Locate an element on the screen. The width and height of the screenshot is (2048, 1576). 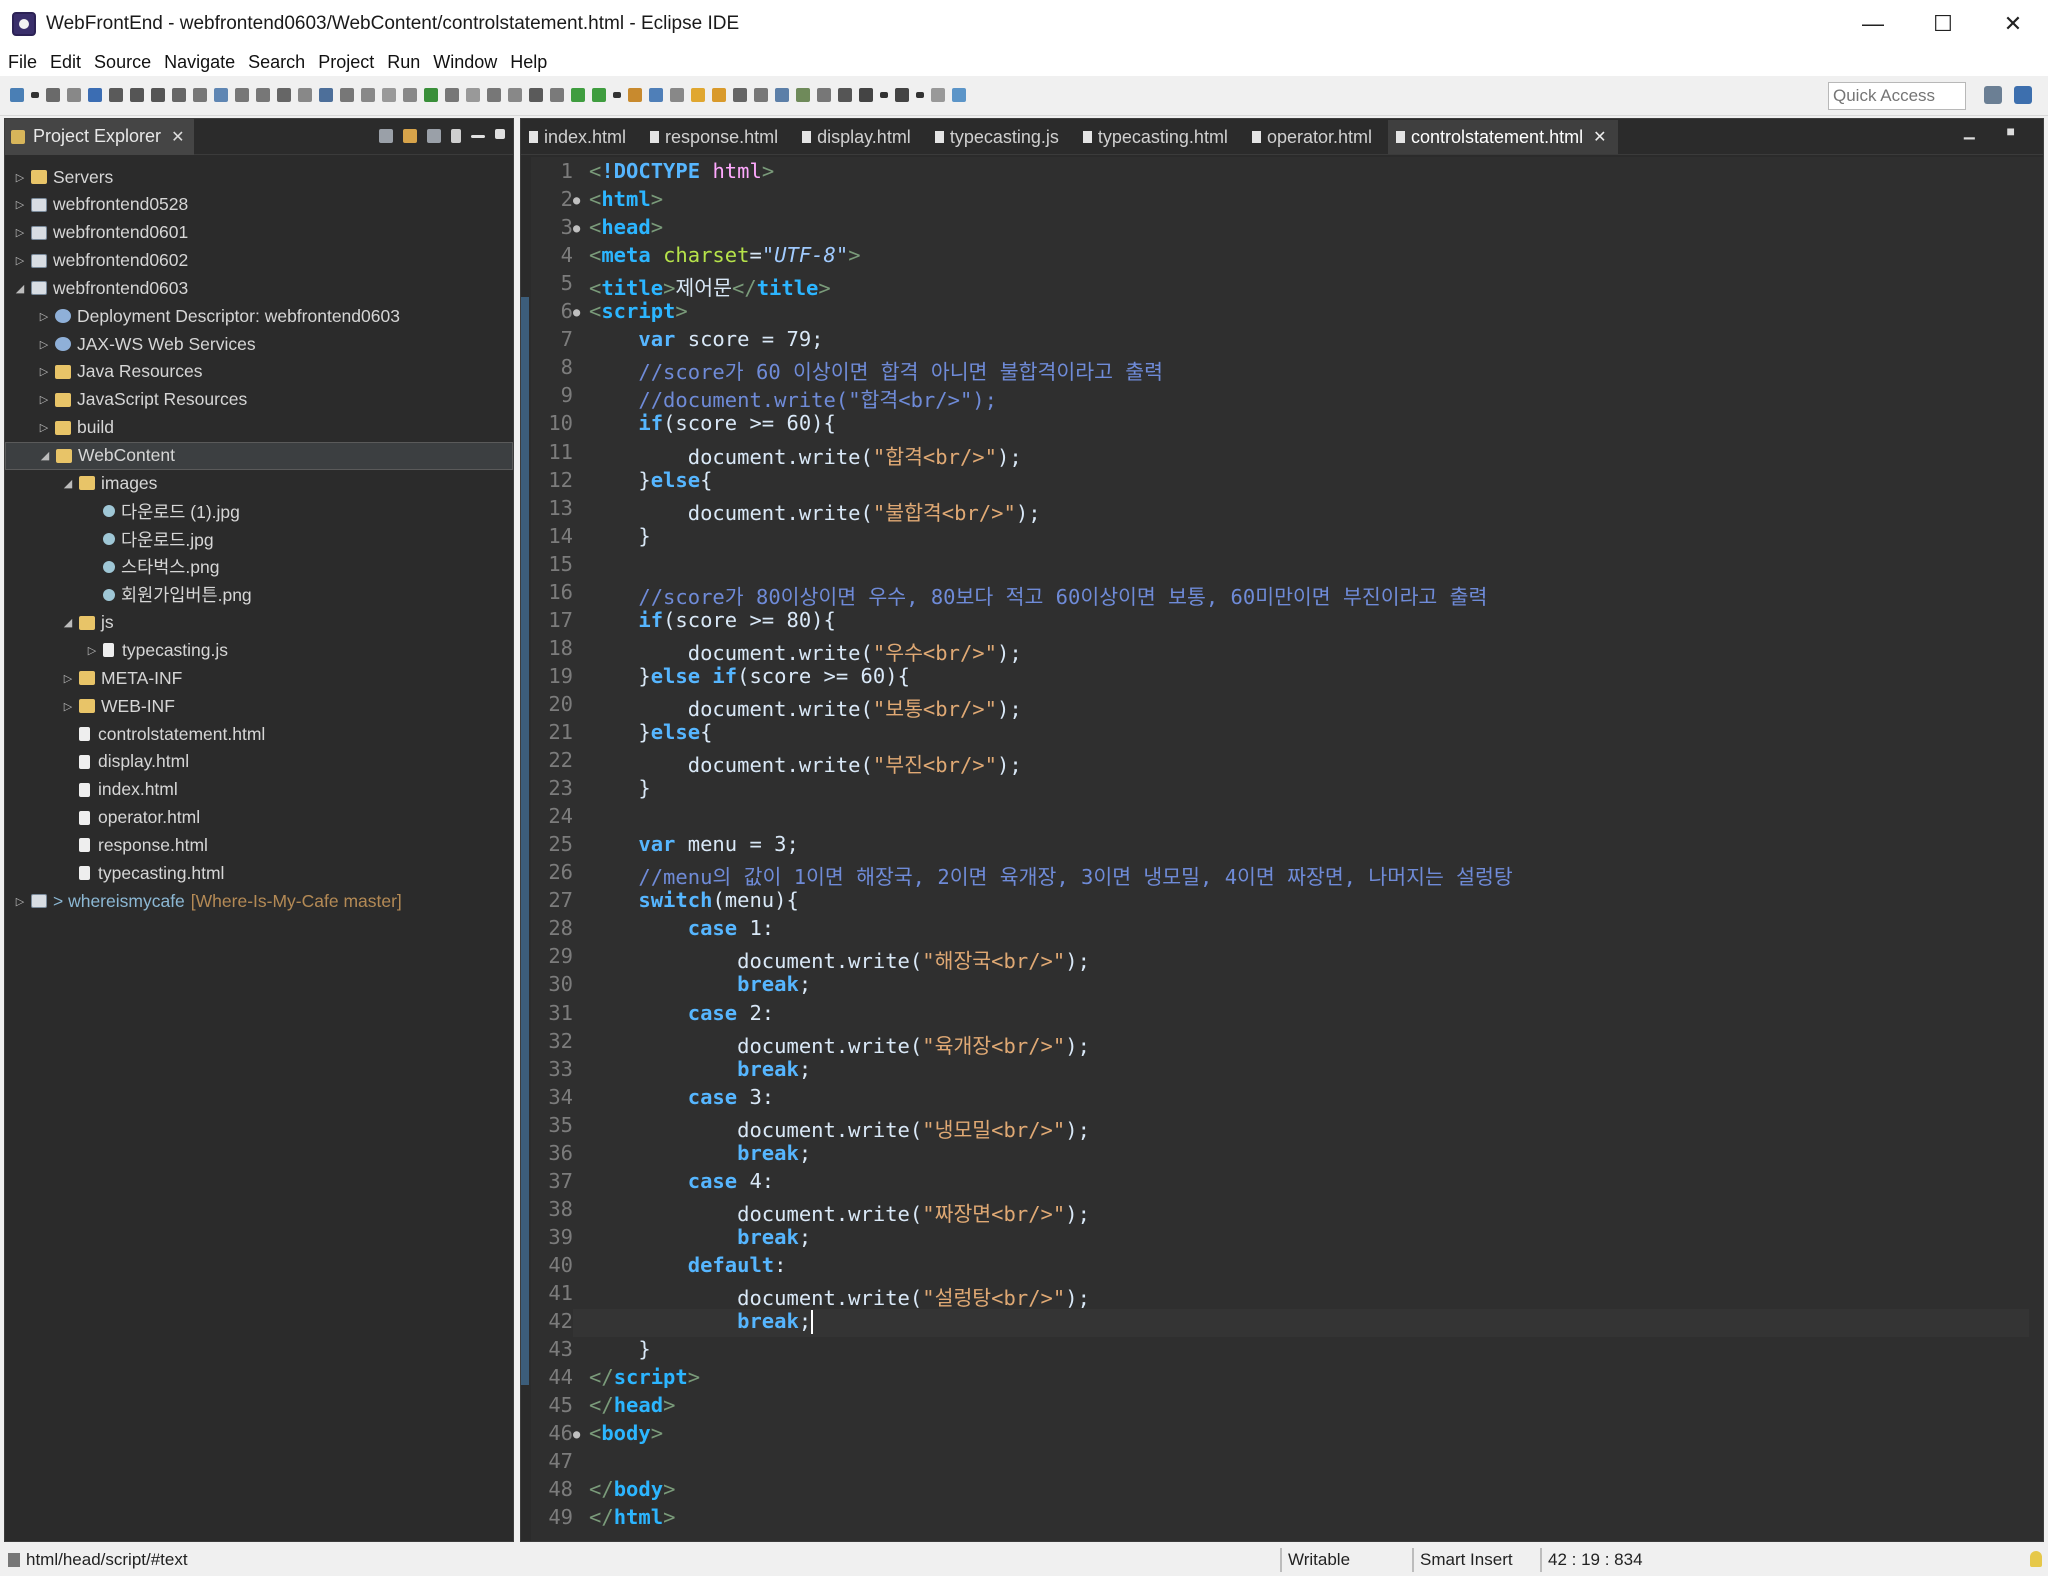
server-icon is located at coordinates (782, 95).